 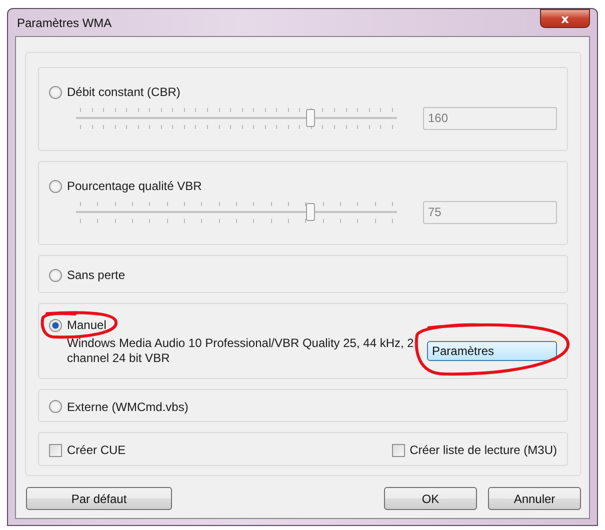 I want to click on radio-label: Externe (WMCmd.vbs), so click(x=127, y=407).